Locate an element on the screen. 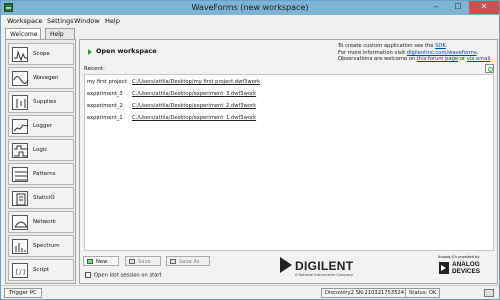 The height and width of the screenshot is (300, 500). refresh-icon is located at coordinates (489, 68).